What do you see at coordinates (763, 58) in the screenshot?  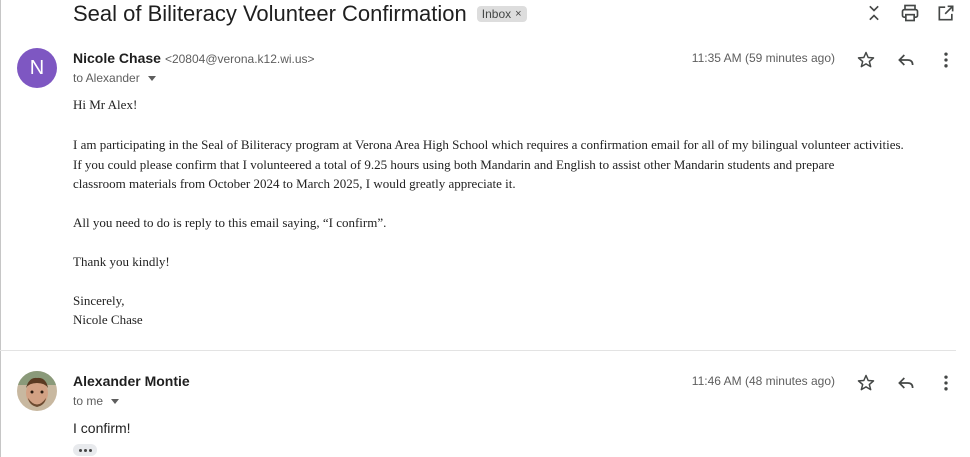 I see `message-time: 11:35 AM (59 minutes ago)` at bounding box center [763, 58].